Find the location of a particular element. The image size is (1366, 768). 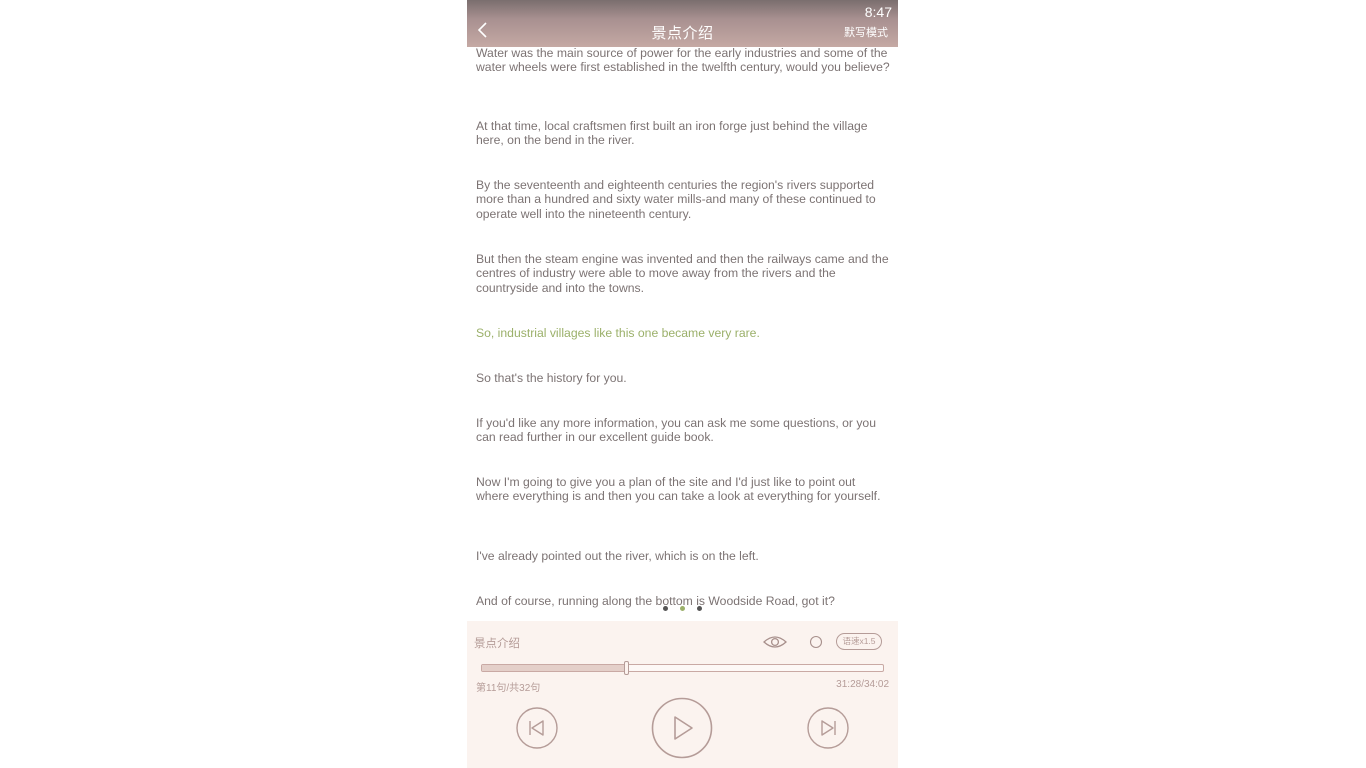

next-icon is located at coordinates (828, 728).